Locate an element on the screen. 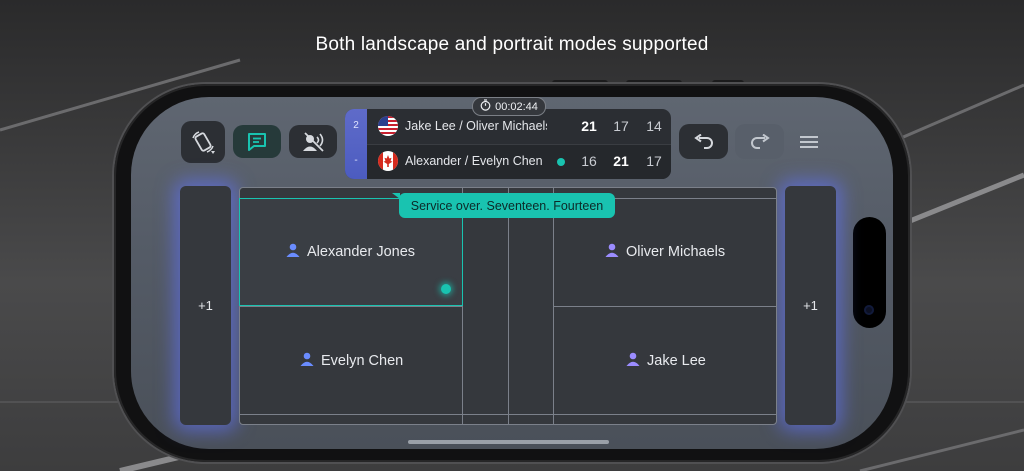 This screenshot has height=471, width=1024. undo-button is located at coordinates (703, 141).